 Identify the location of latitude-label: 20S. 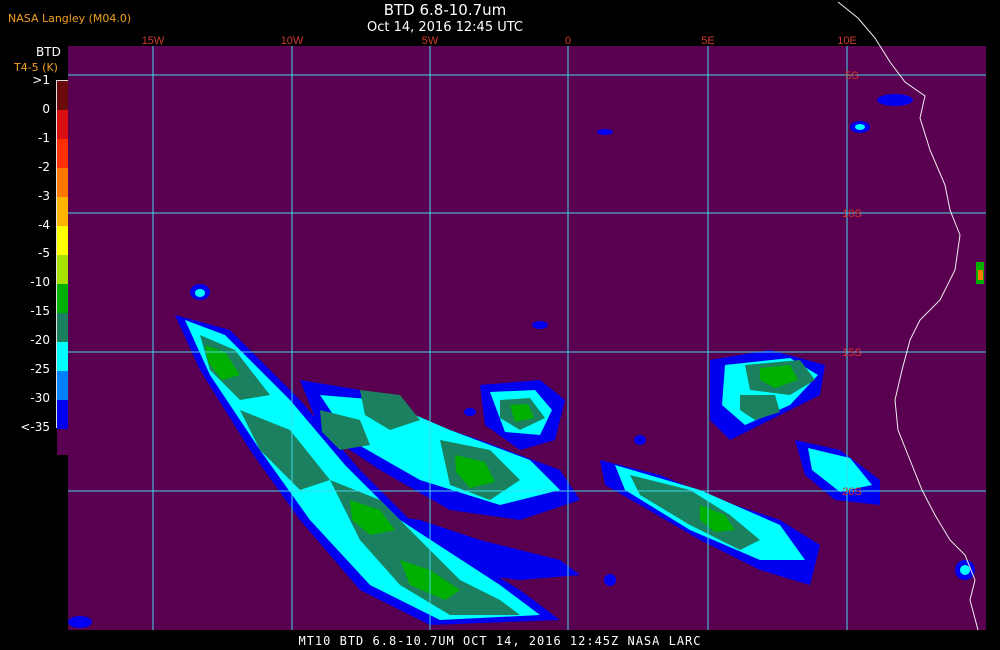
(852, 492).